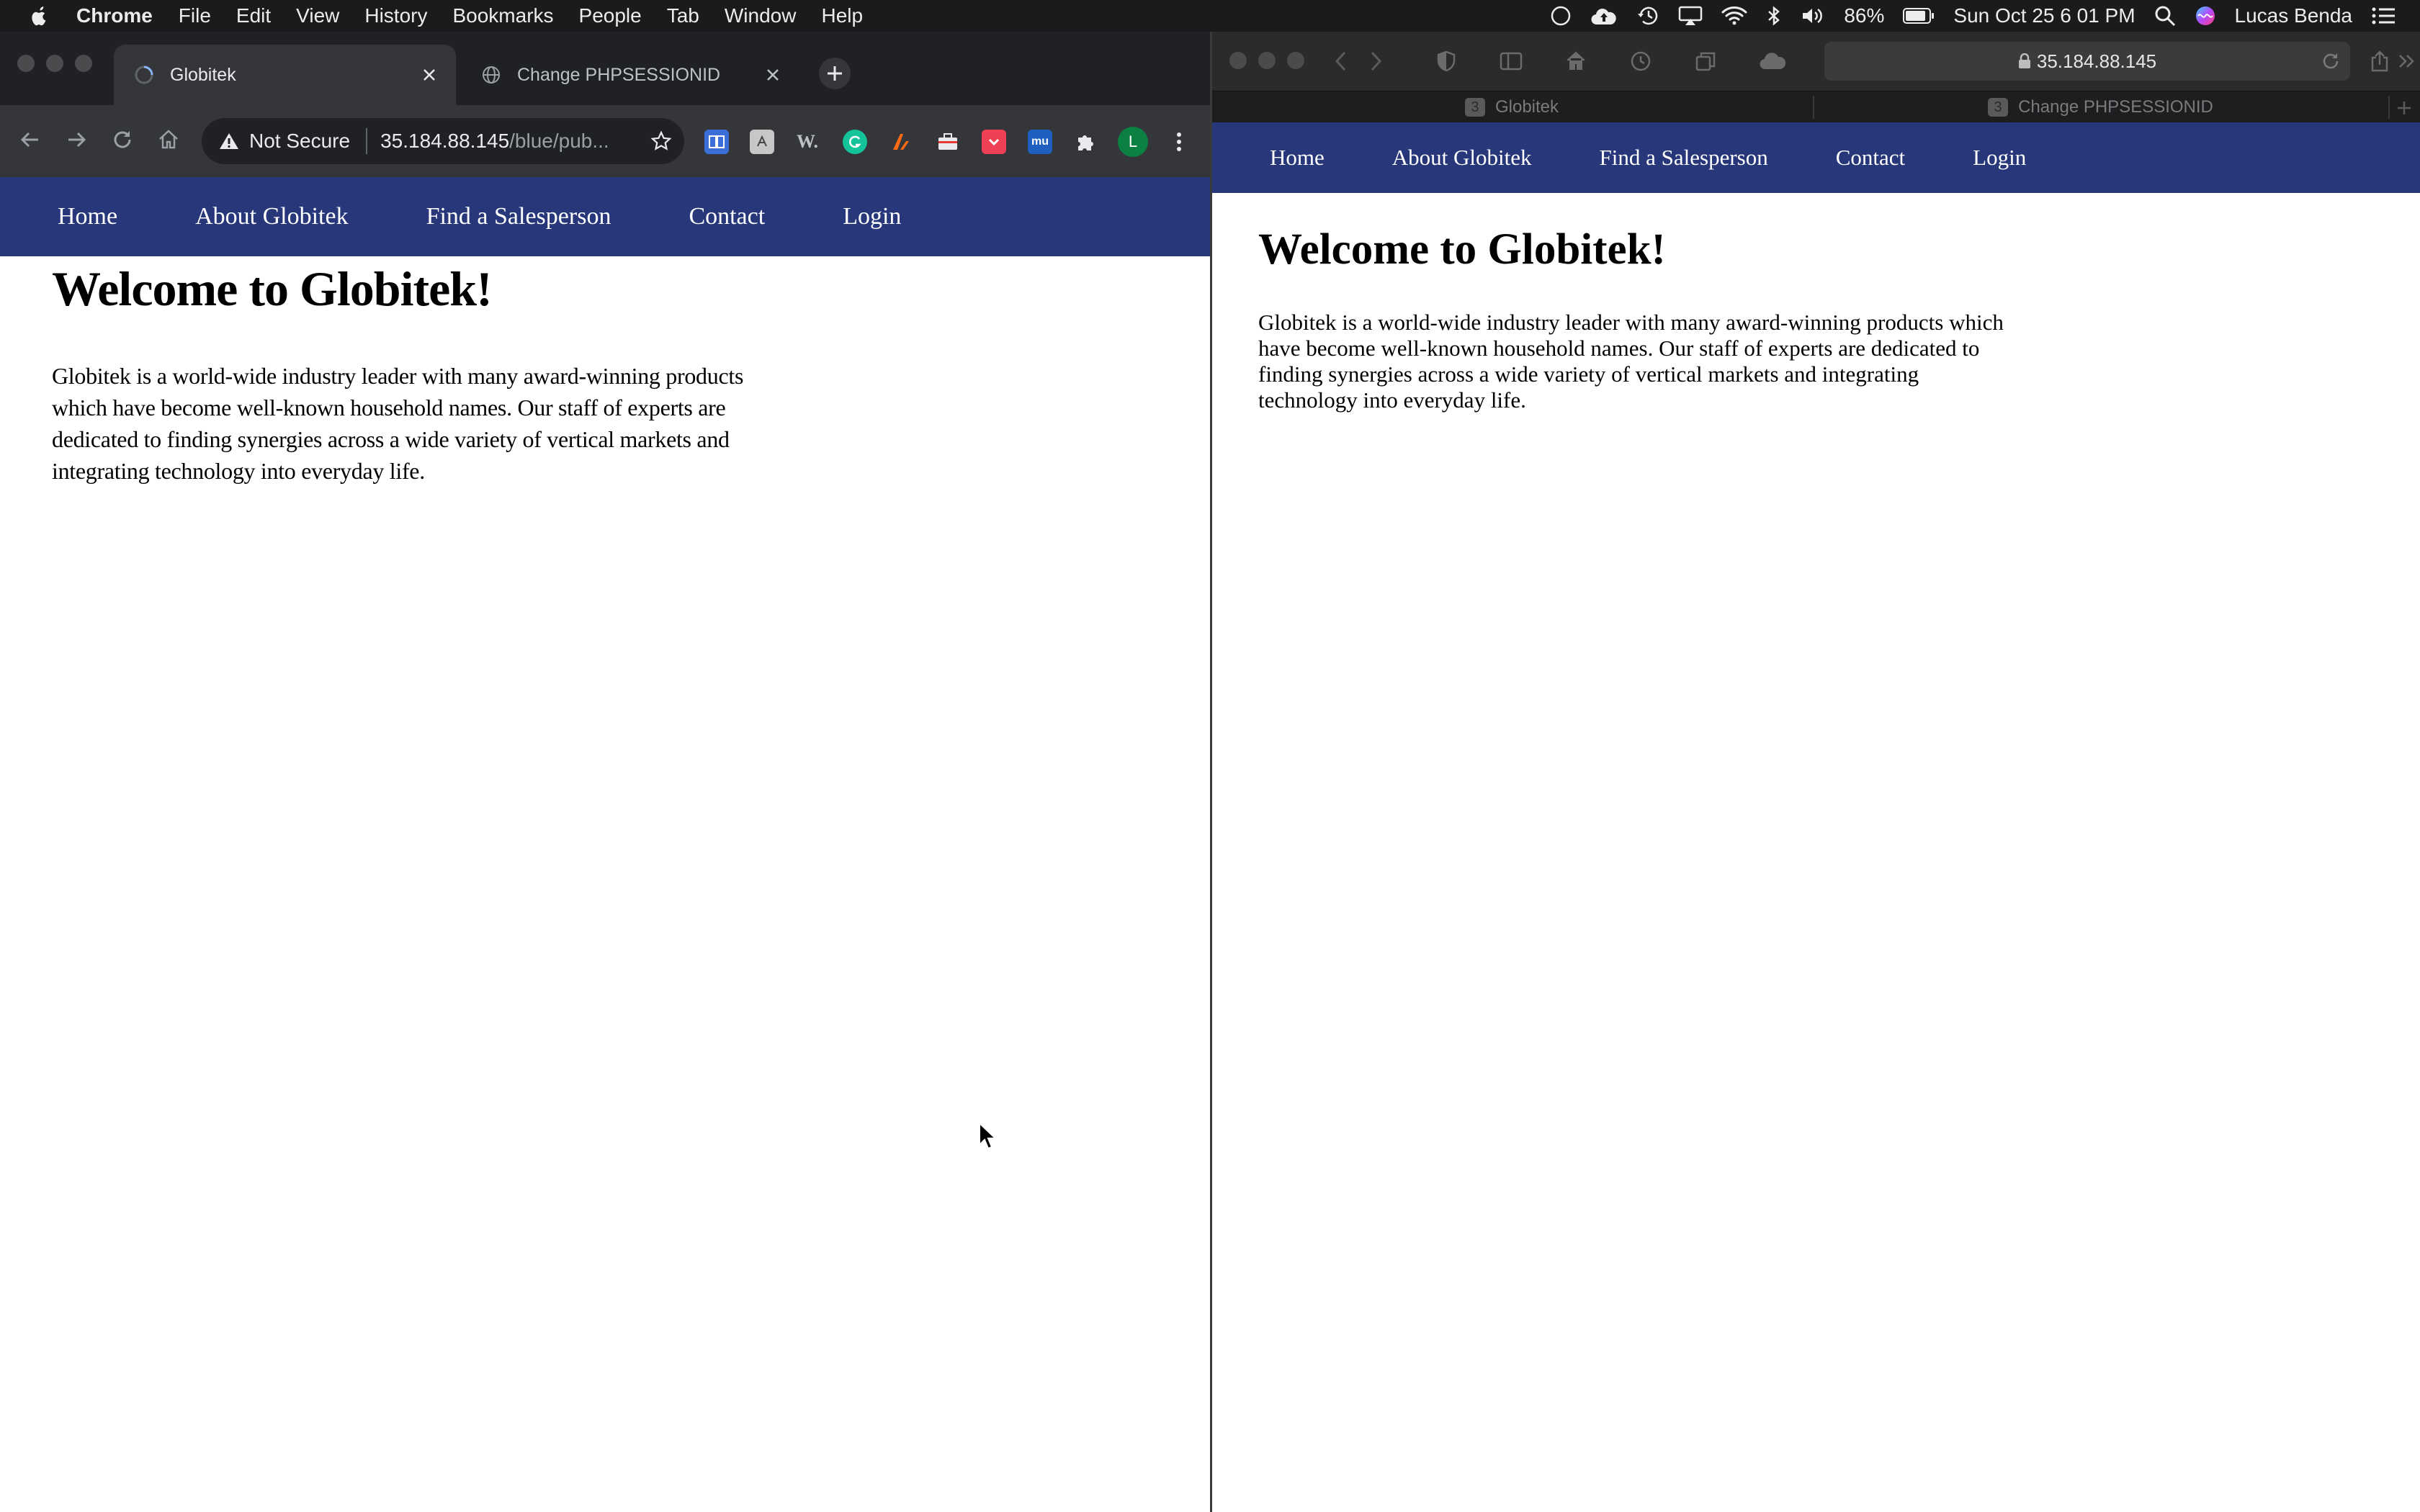 This screenshot has width=2420, height=1512. Describe the element at coordinates (2404, 108) in the screenshot. I see `new-tab-plus-icon` at that location.